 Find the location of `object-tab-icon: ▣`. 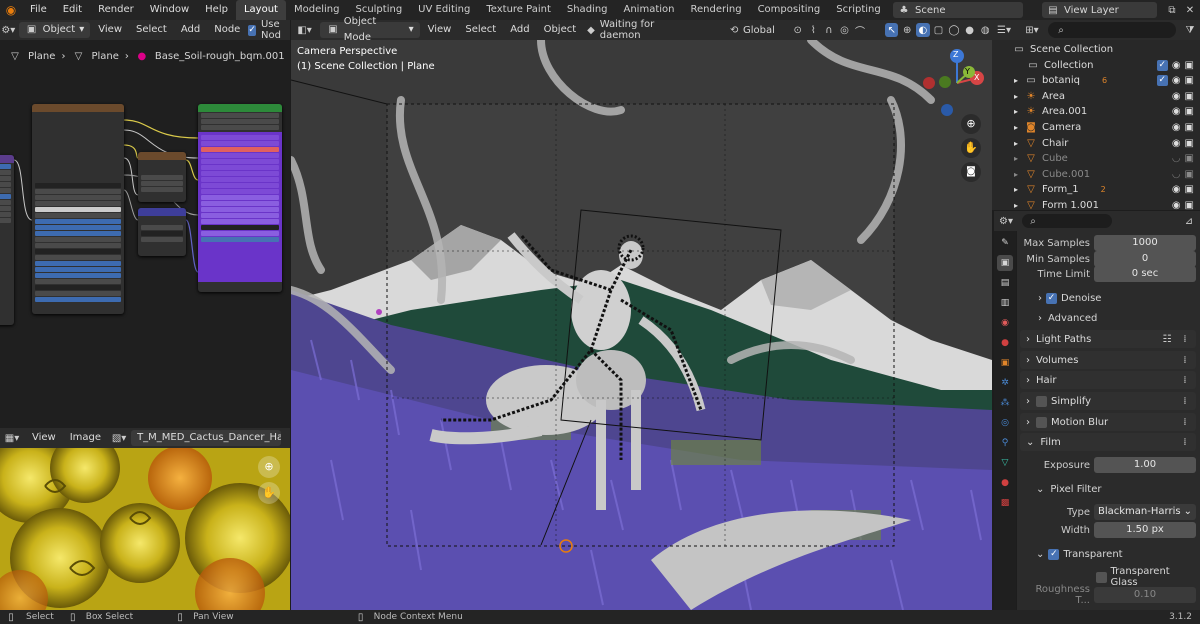

object-tab-icon: ▣ is located at coordinates (1005, 363).